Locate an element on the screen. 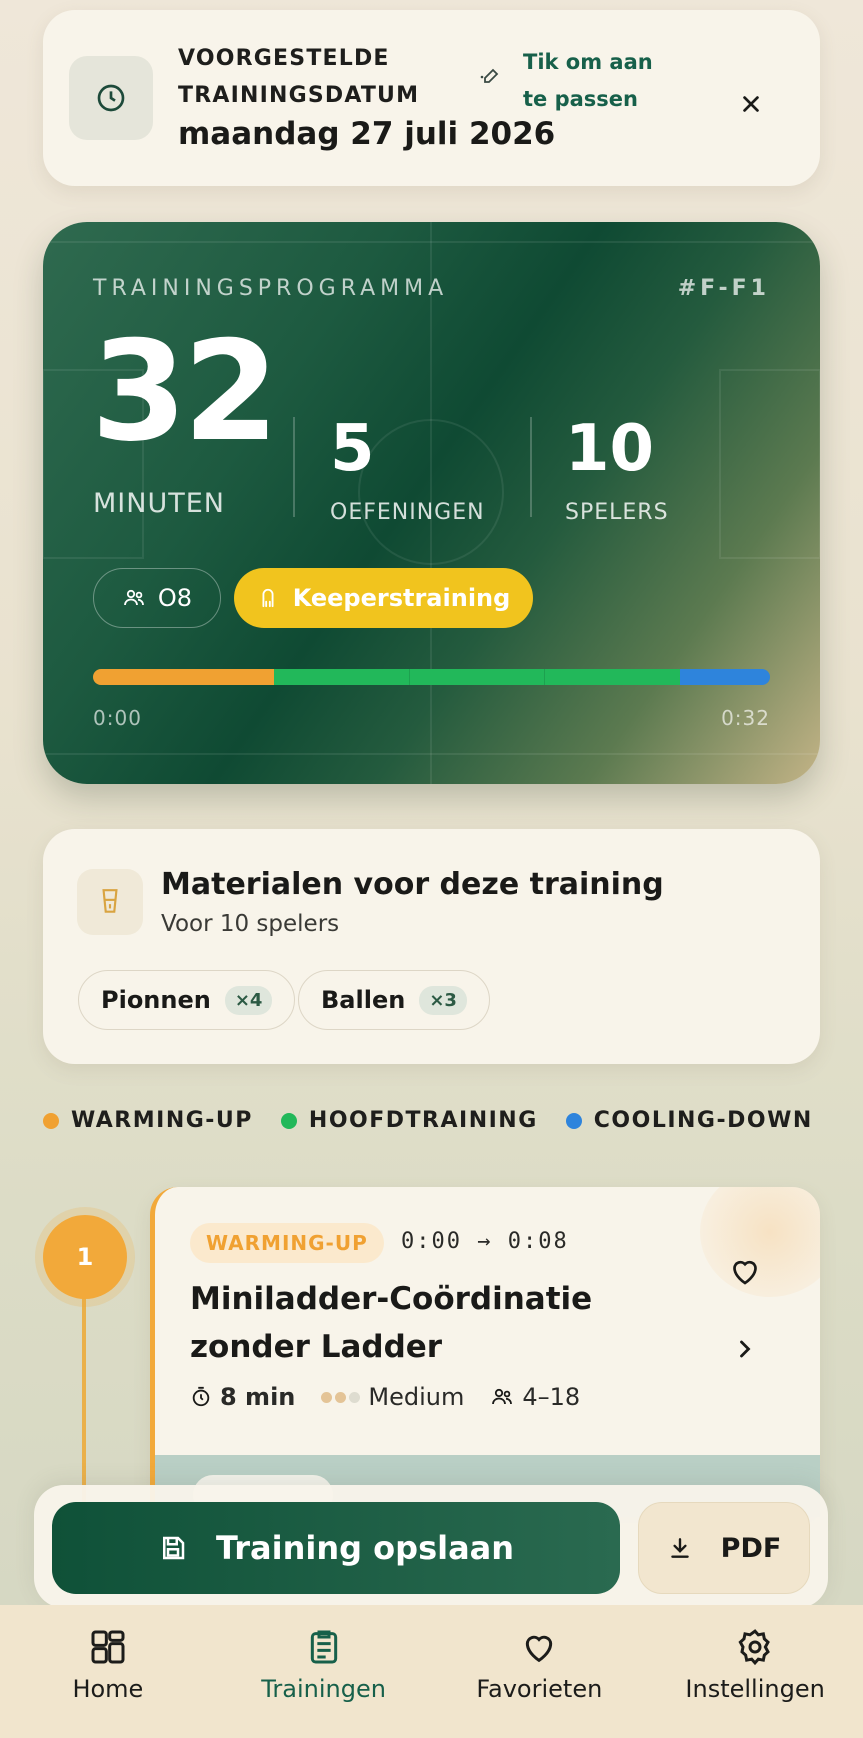 The image size is (863, 1738). timeline-segment-cooling-down is located at coordinates (724, 677).